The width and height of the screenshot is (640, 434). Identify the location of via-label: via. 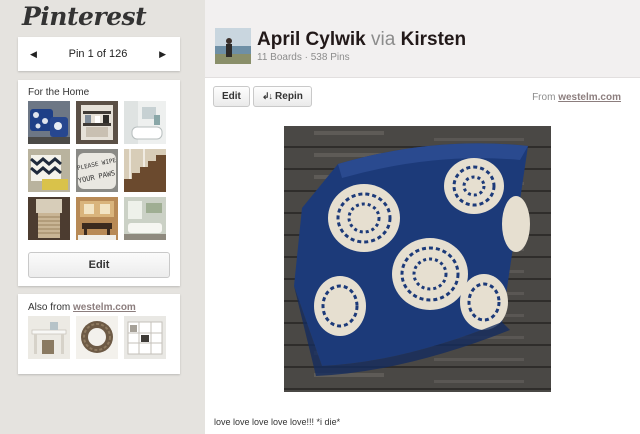
(383, 39).